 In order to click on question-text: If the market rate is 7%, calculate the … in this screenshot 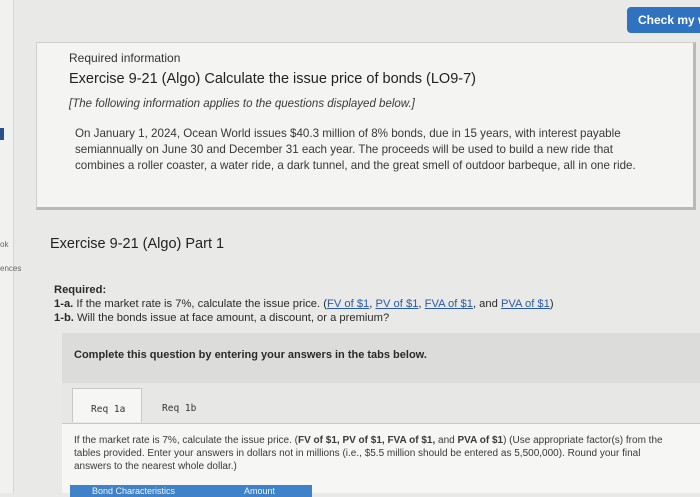, I will do `click(368, 453)`.